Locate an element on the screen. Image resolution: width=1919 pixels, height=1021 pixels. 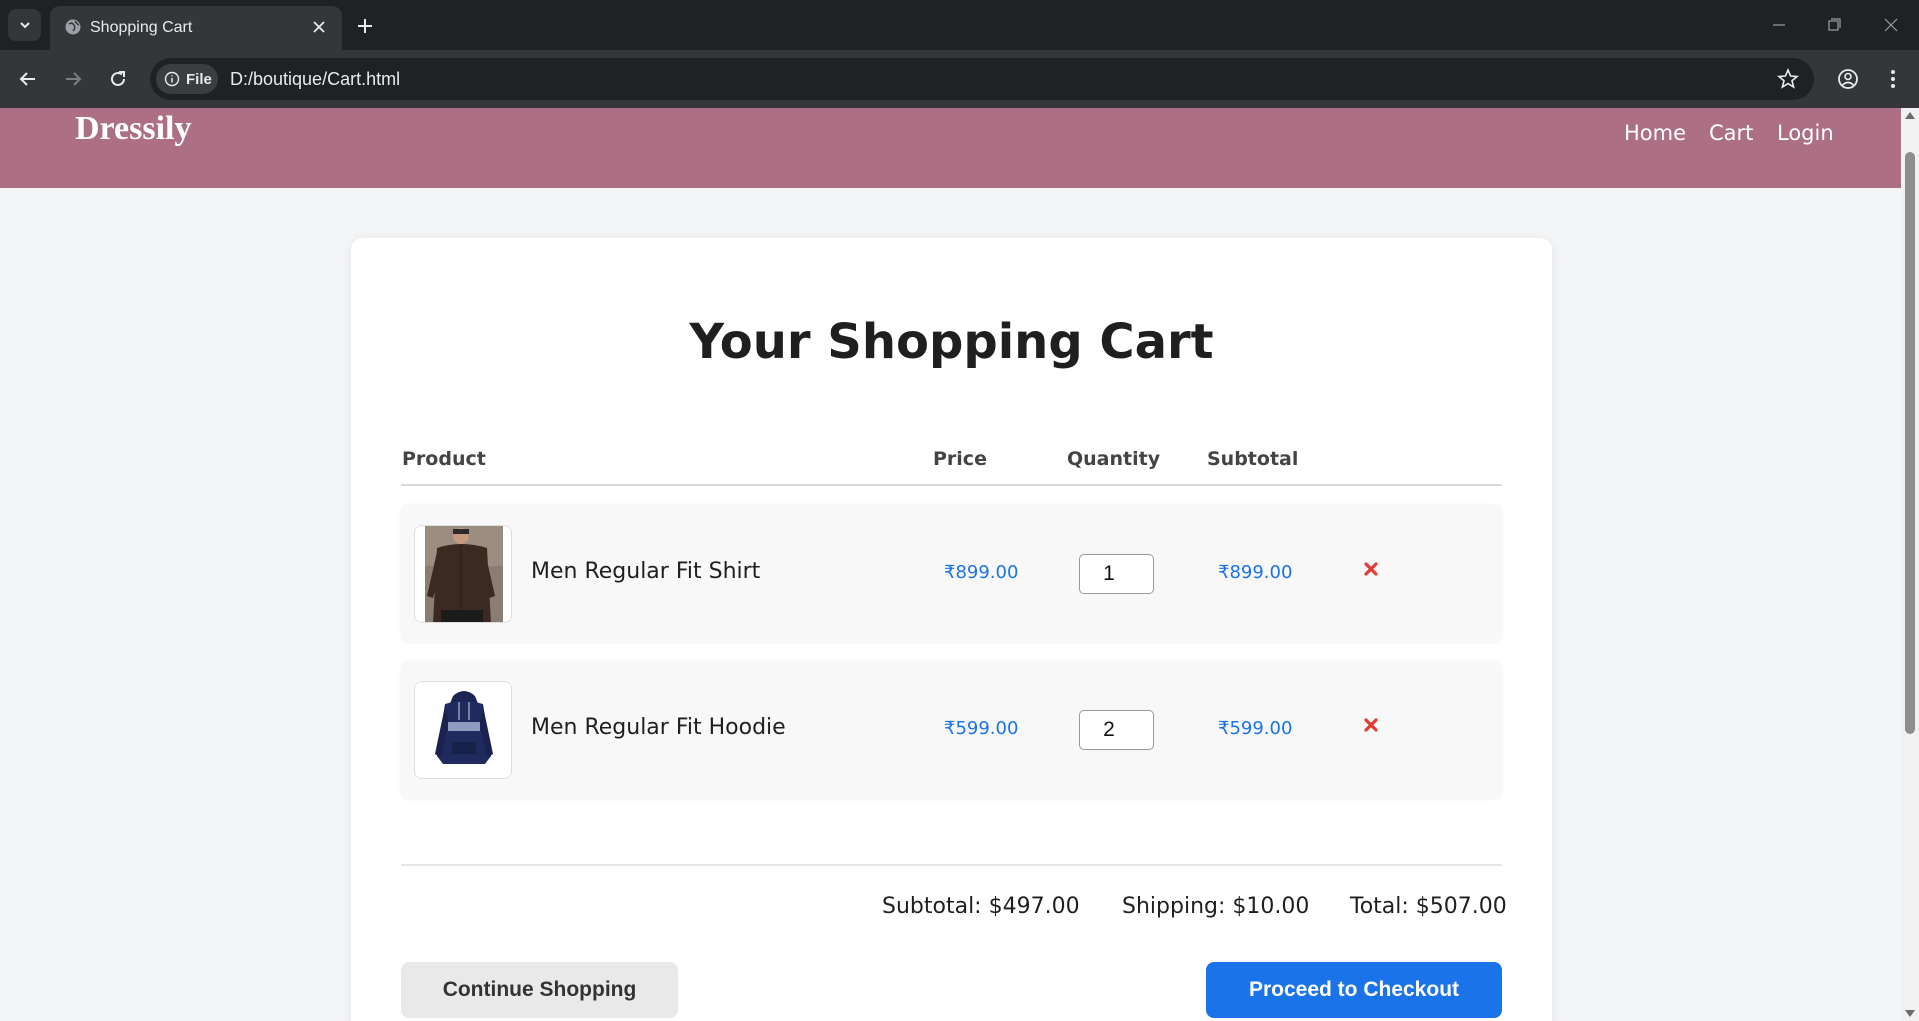
scroll-down-arrow-icon is located at coordinates (1910, 1013).